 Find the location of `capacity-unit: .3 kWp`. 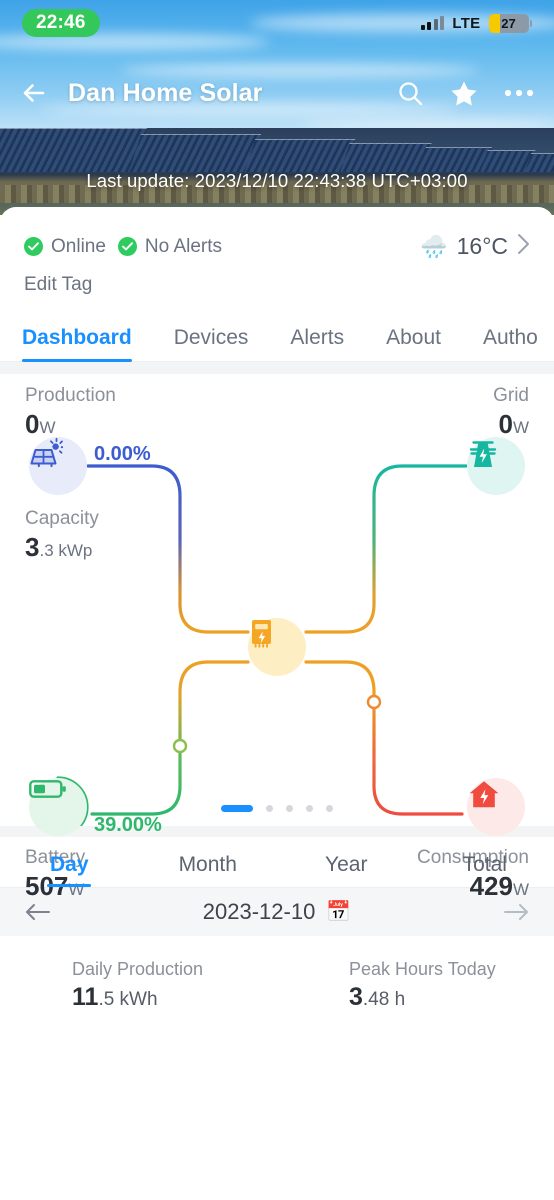

capacity-unit: .3 kWp is located at coordinates (66, 550).